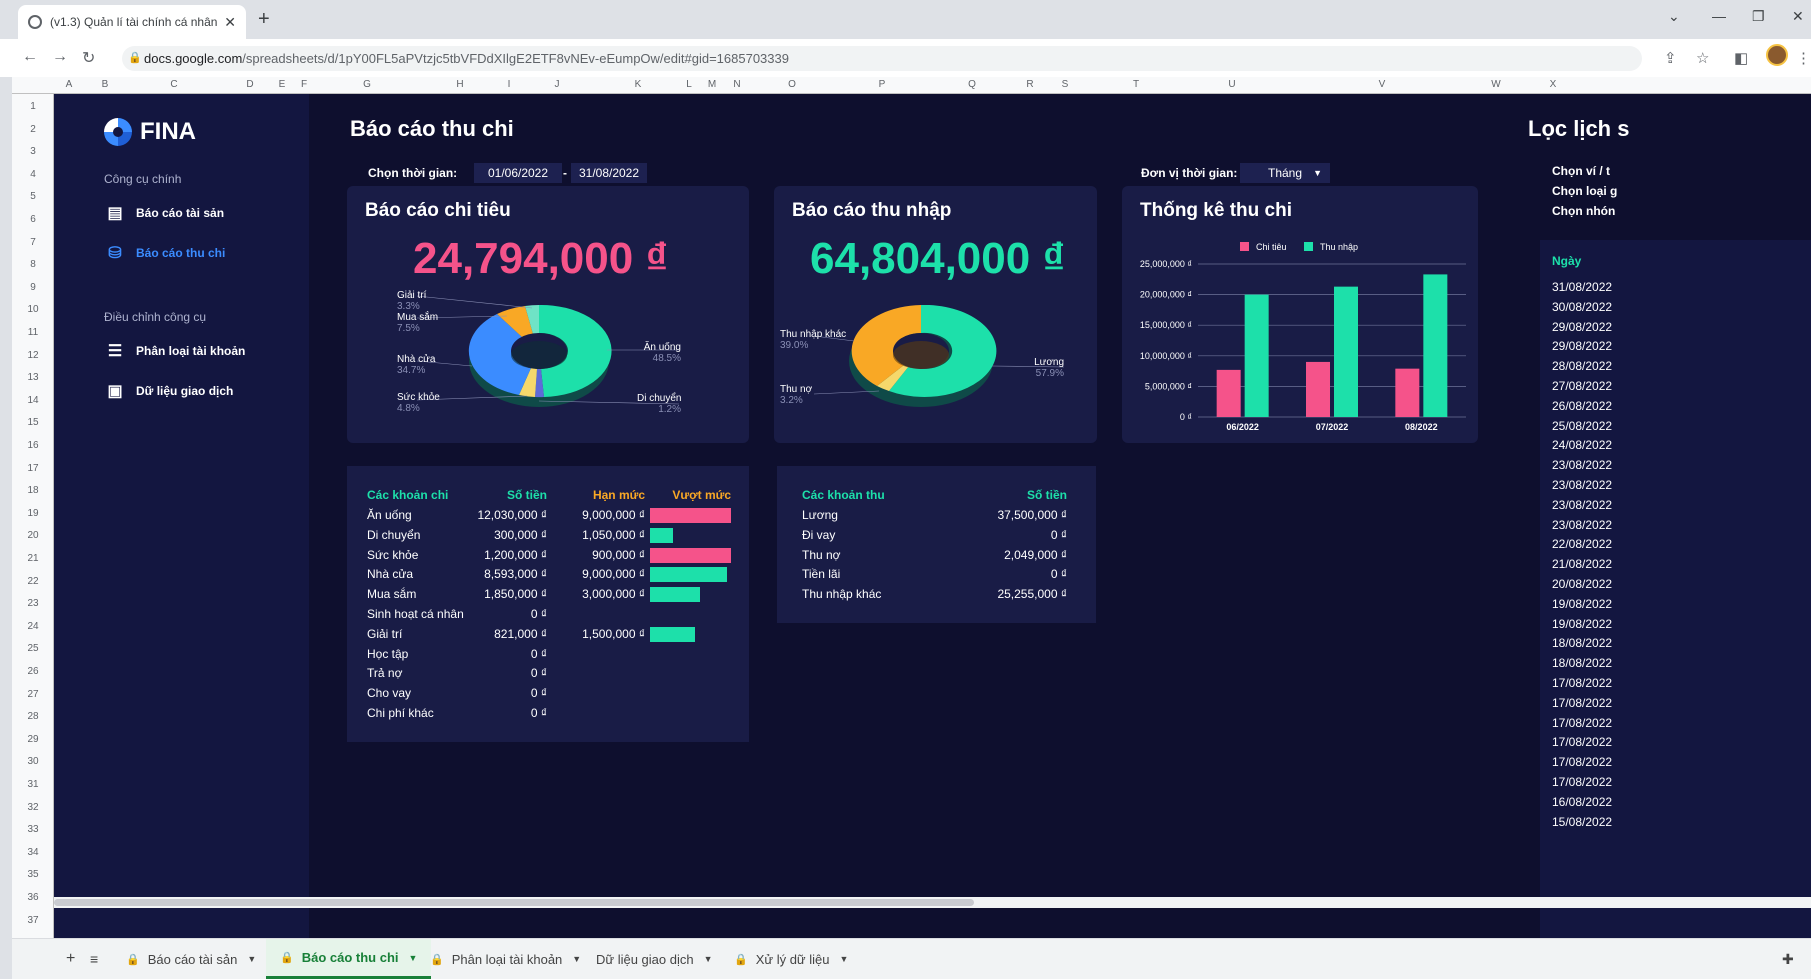 The height and width of the screenshot is (979, 1811). I want to click on sheet-tab-asset-report: 🔒 Báo cáo tài sản ▼, so click(191, 959).